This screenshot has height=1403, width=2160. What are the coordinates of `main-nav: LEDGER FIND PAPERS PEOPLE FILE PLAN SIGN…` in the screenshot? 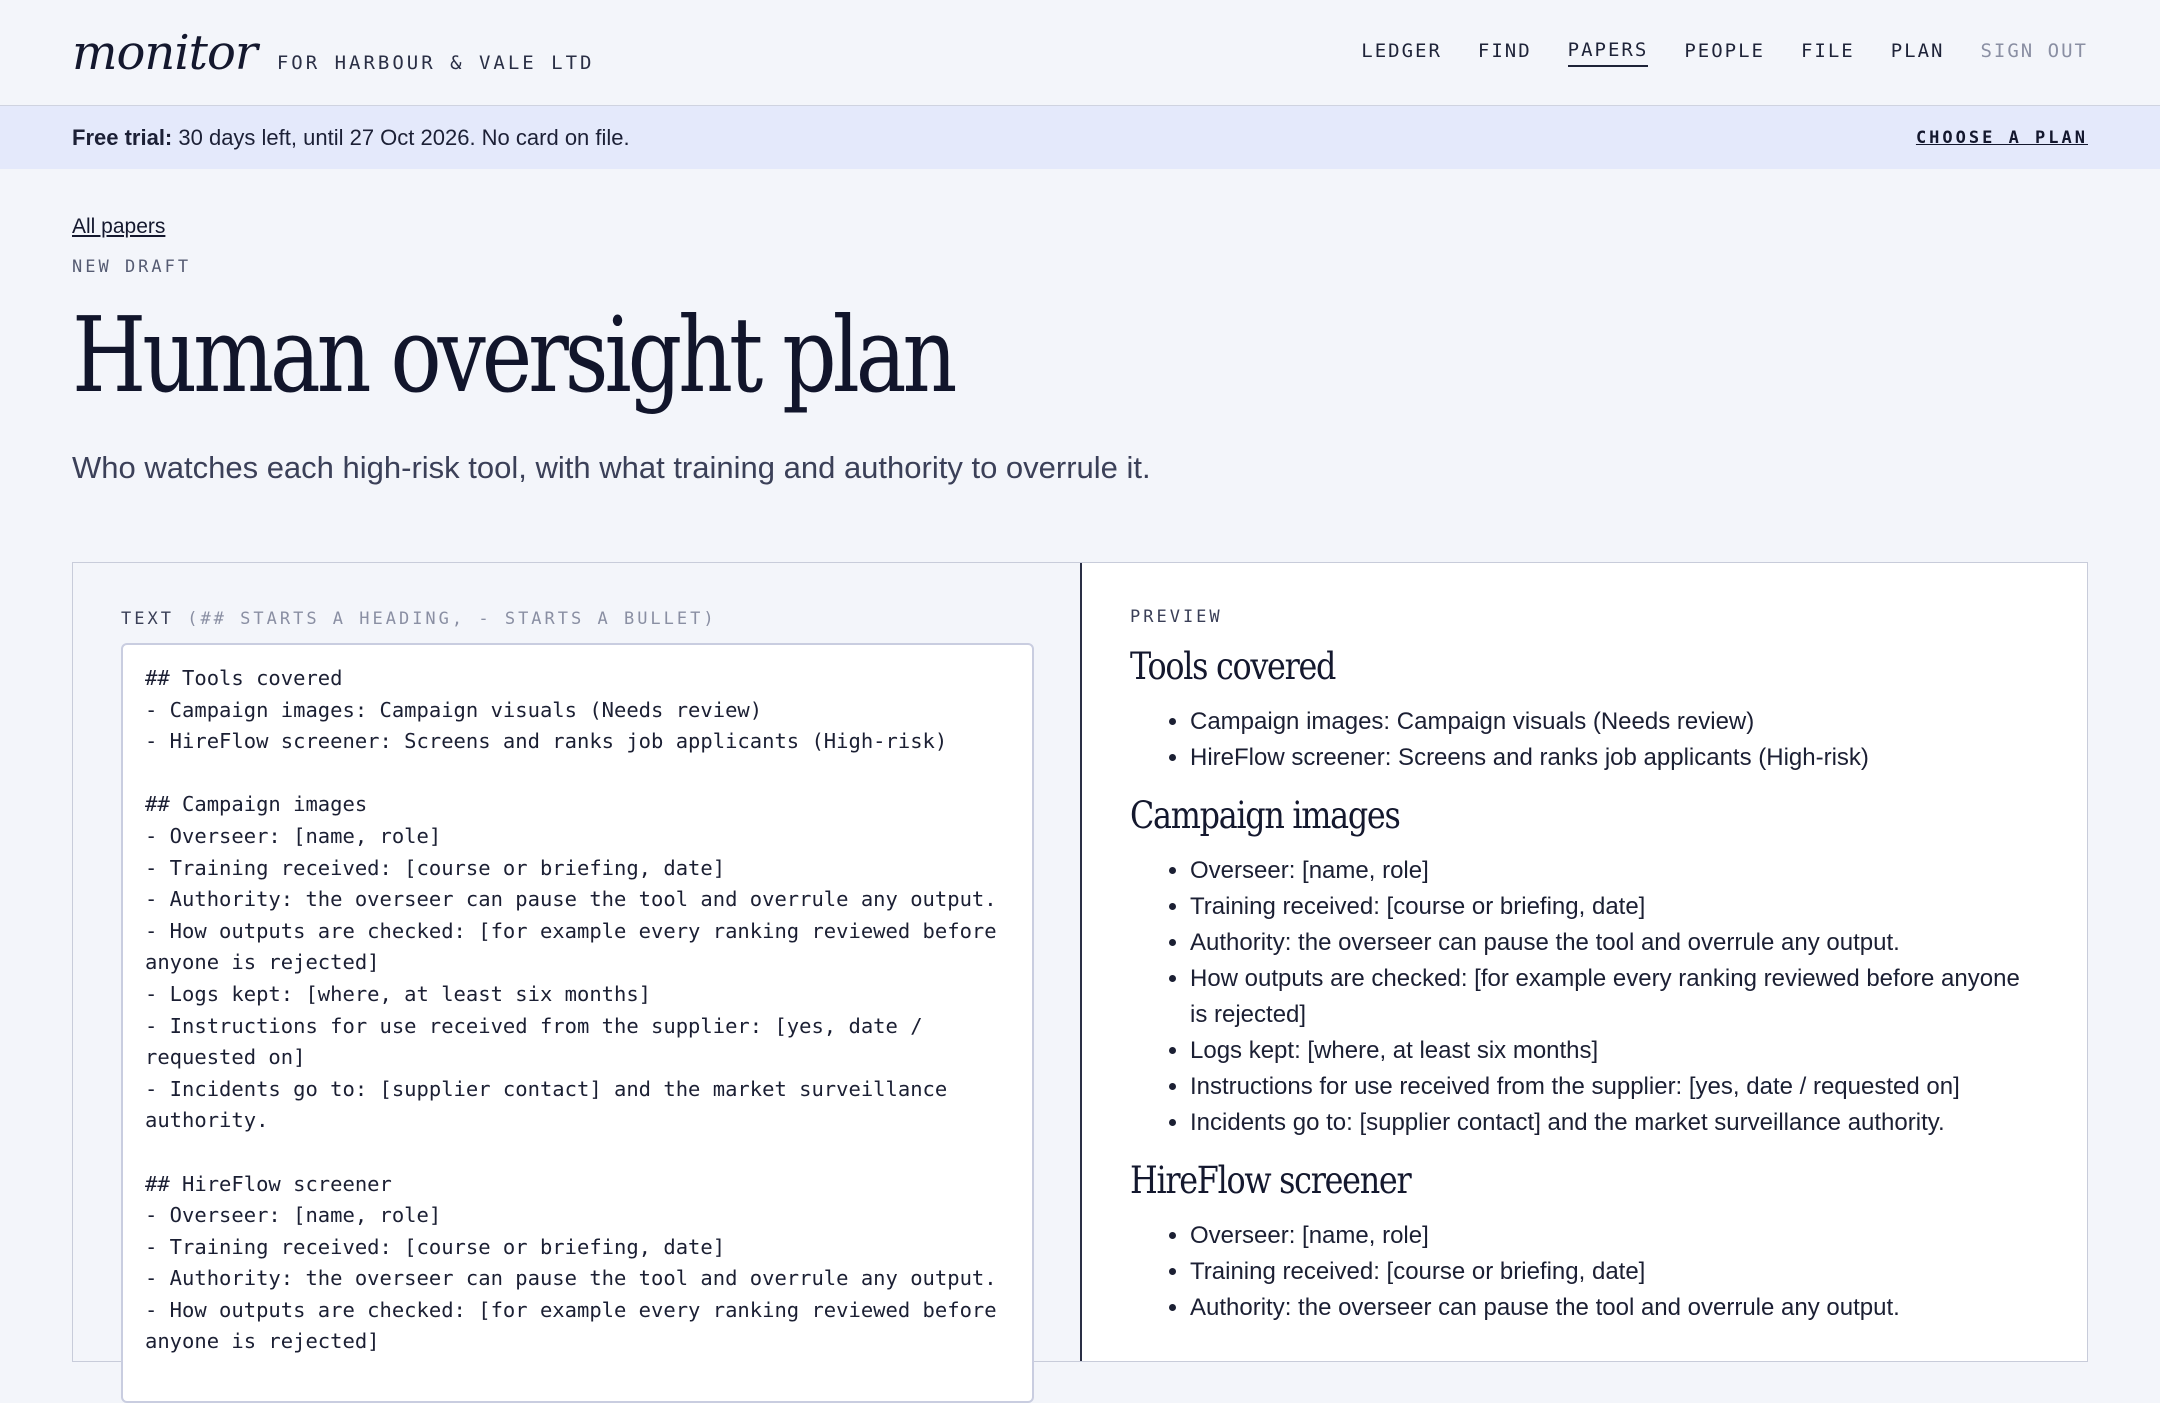 It's located at (1724, 53).